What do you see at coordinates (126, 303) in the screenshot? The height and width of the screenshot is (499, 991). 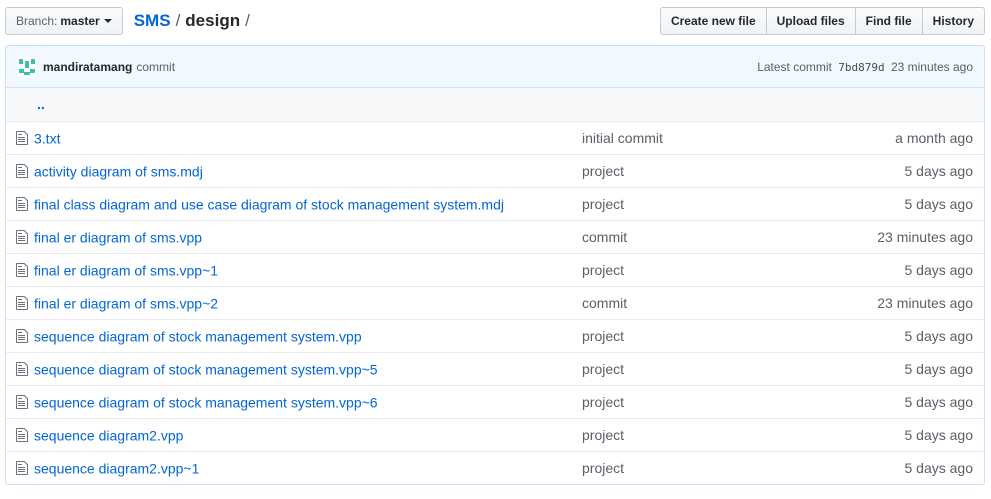 I see `file-link: final er diagram of sms.vpp~2` at bounding box center [126, 303].